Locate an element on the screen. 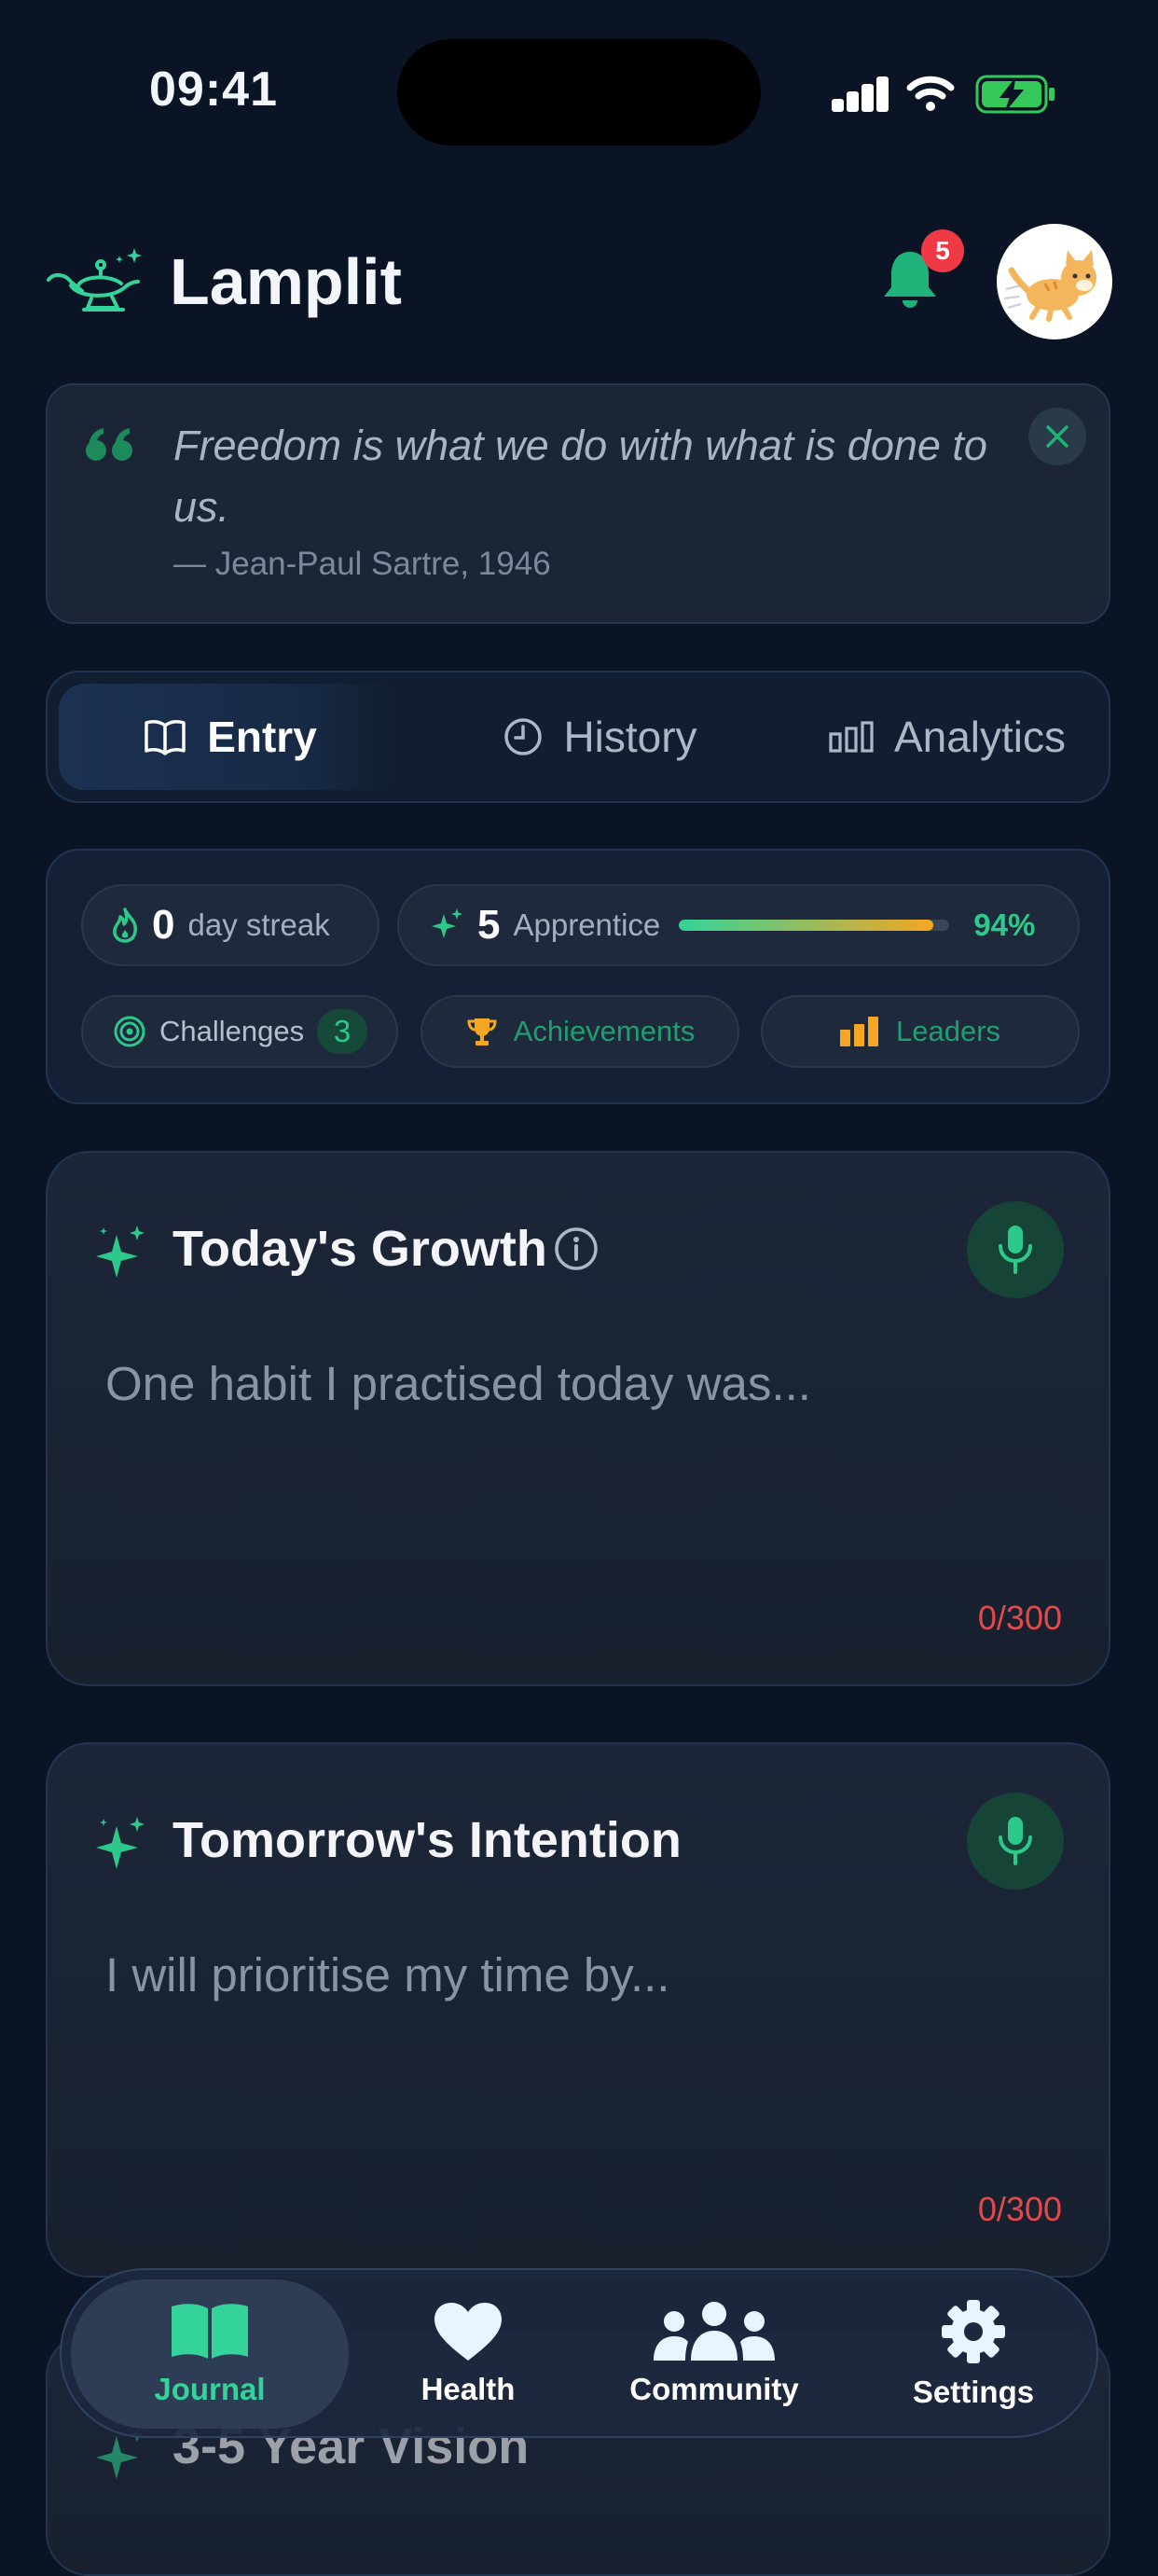 The width and height of the screenshot is (1158, 2576). nav-journal: Journal is located at coordinates (210, 2354).